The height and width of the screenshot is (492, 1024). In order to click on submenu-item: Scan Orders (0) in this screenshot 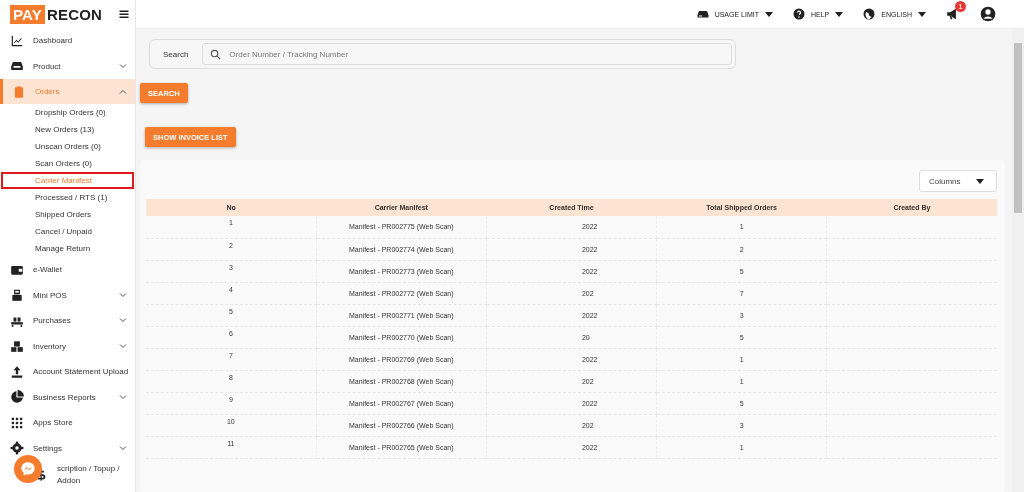, I will do `click(67, 163)`.